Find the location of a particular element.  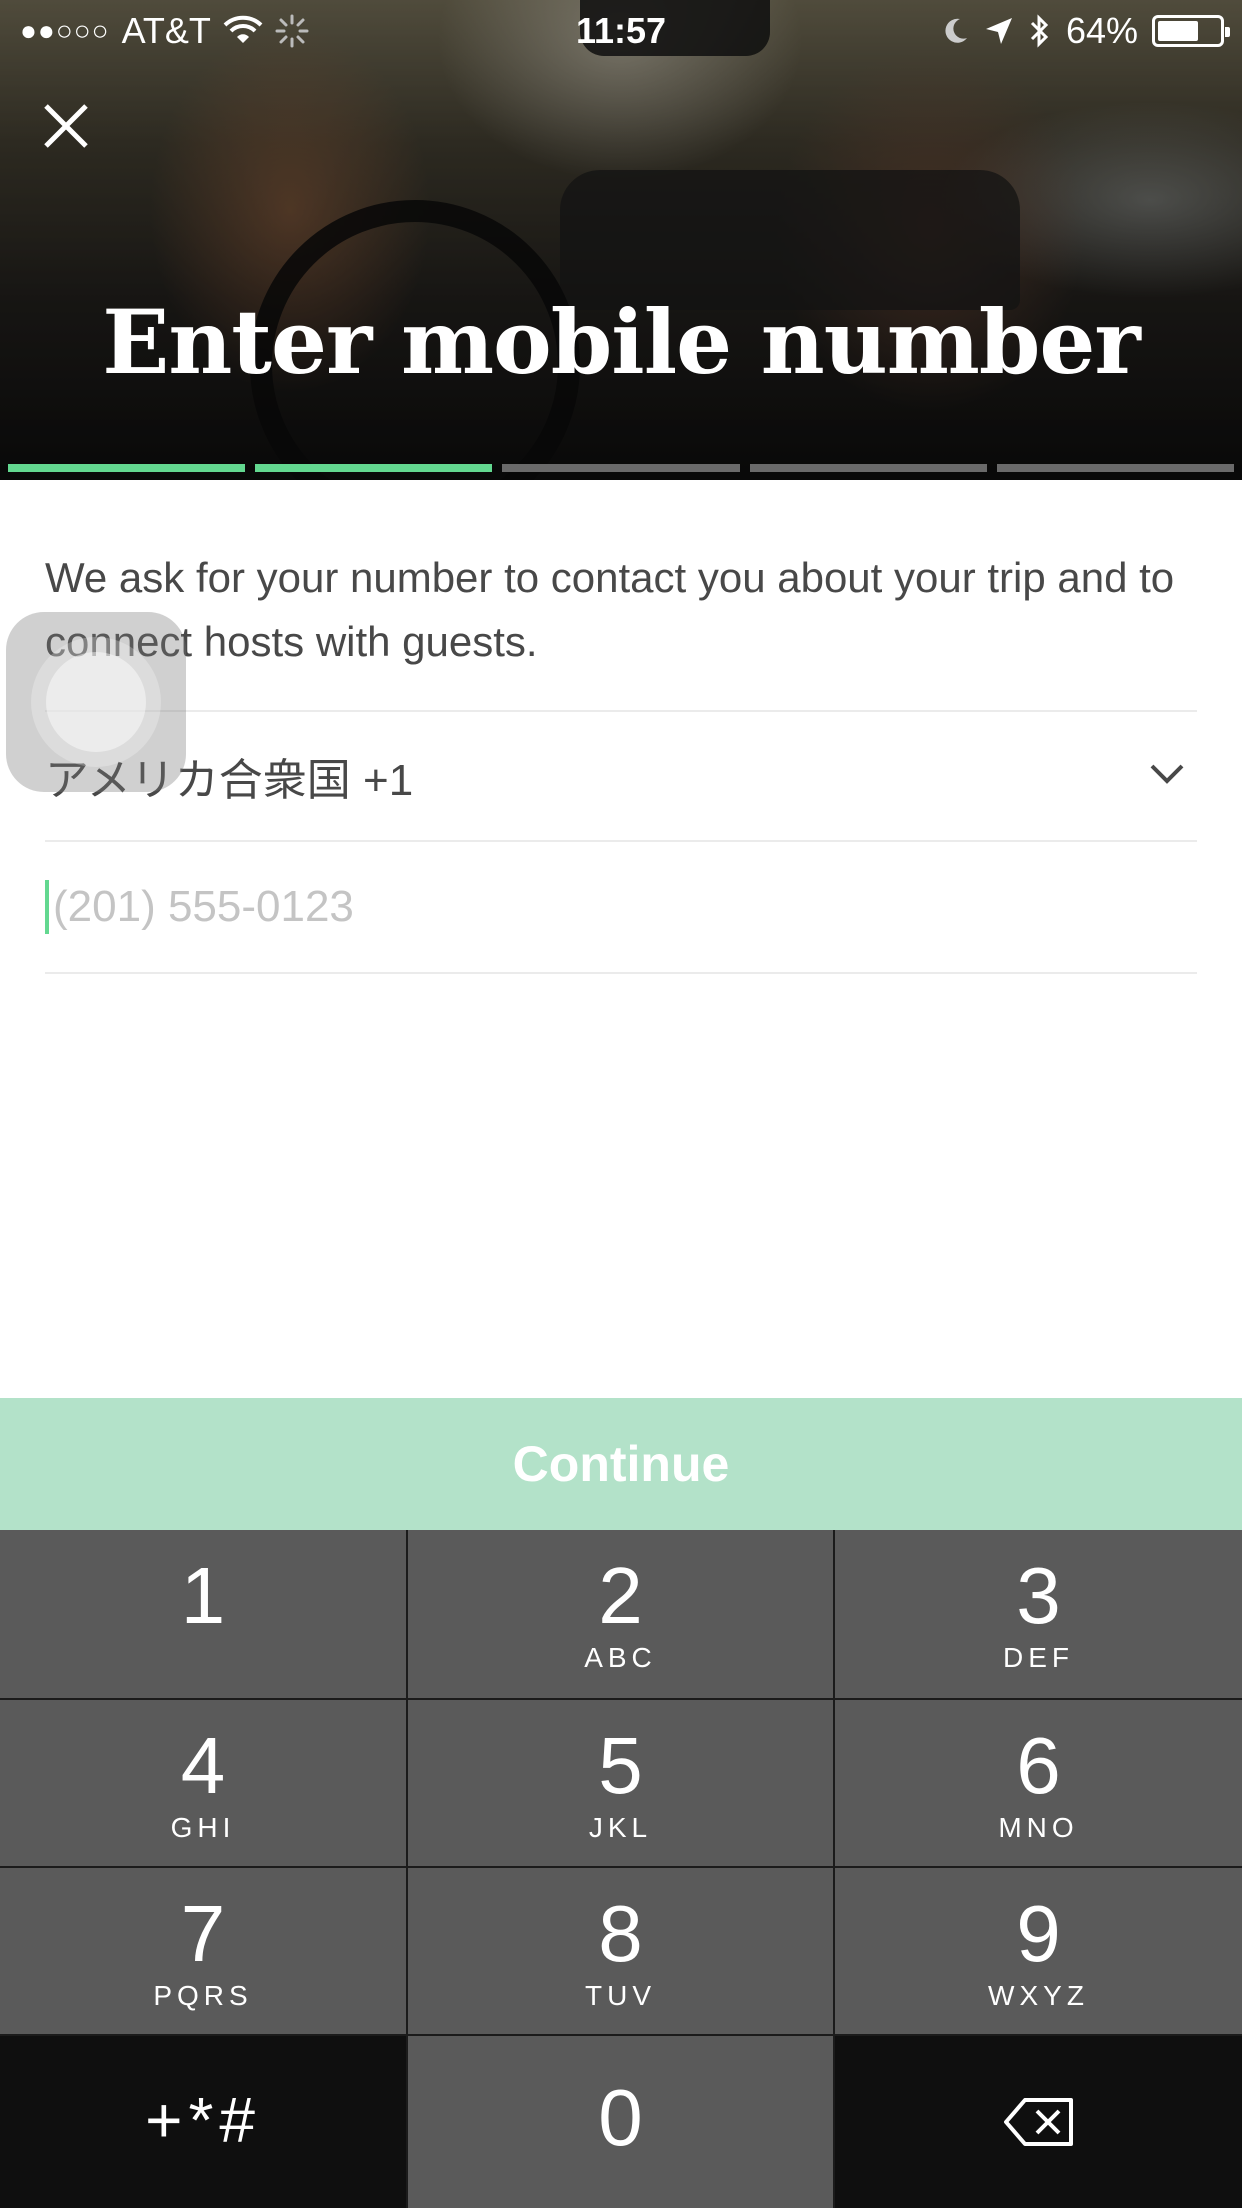

phone-field-row is located at coordinates (621, 908).